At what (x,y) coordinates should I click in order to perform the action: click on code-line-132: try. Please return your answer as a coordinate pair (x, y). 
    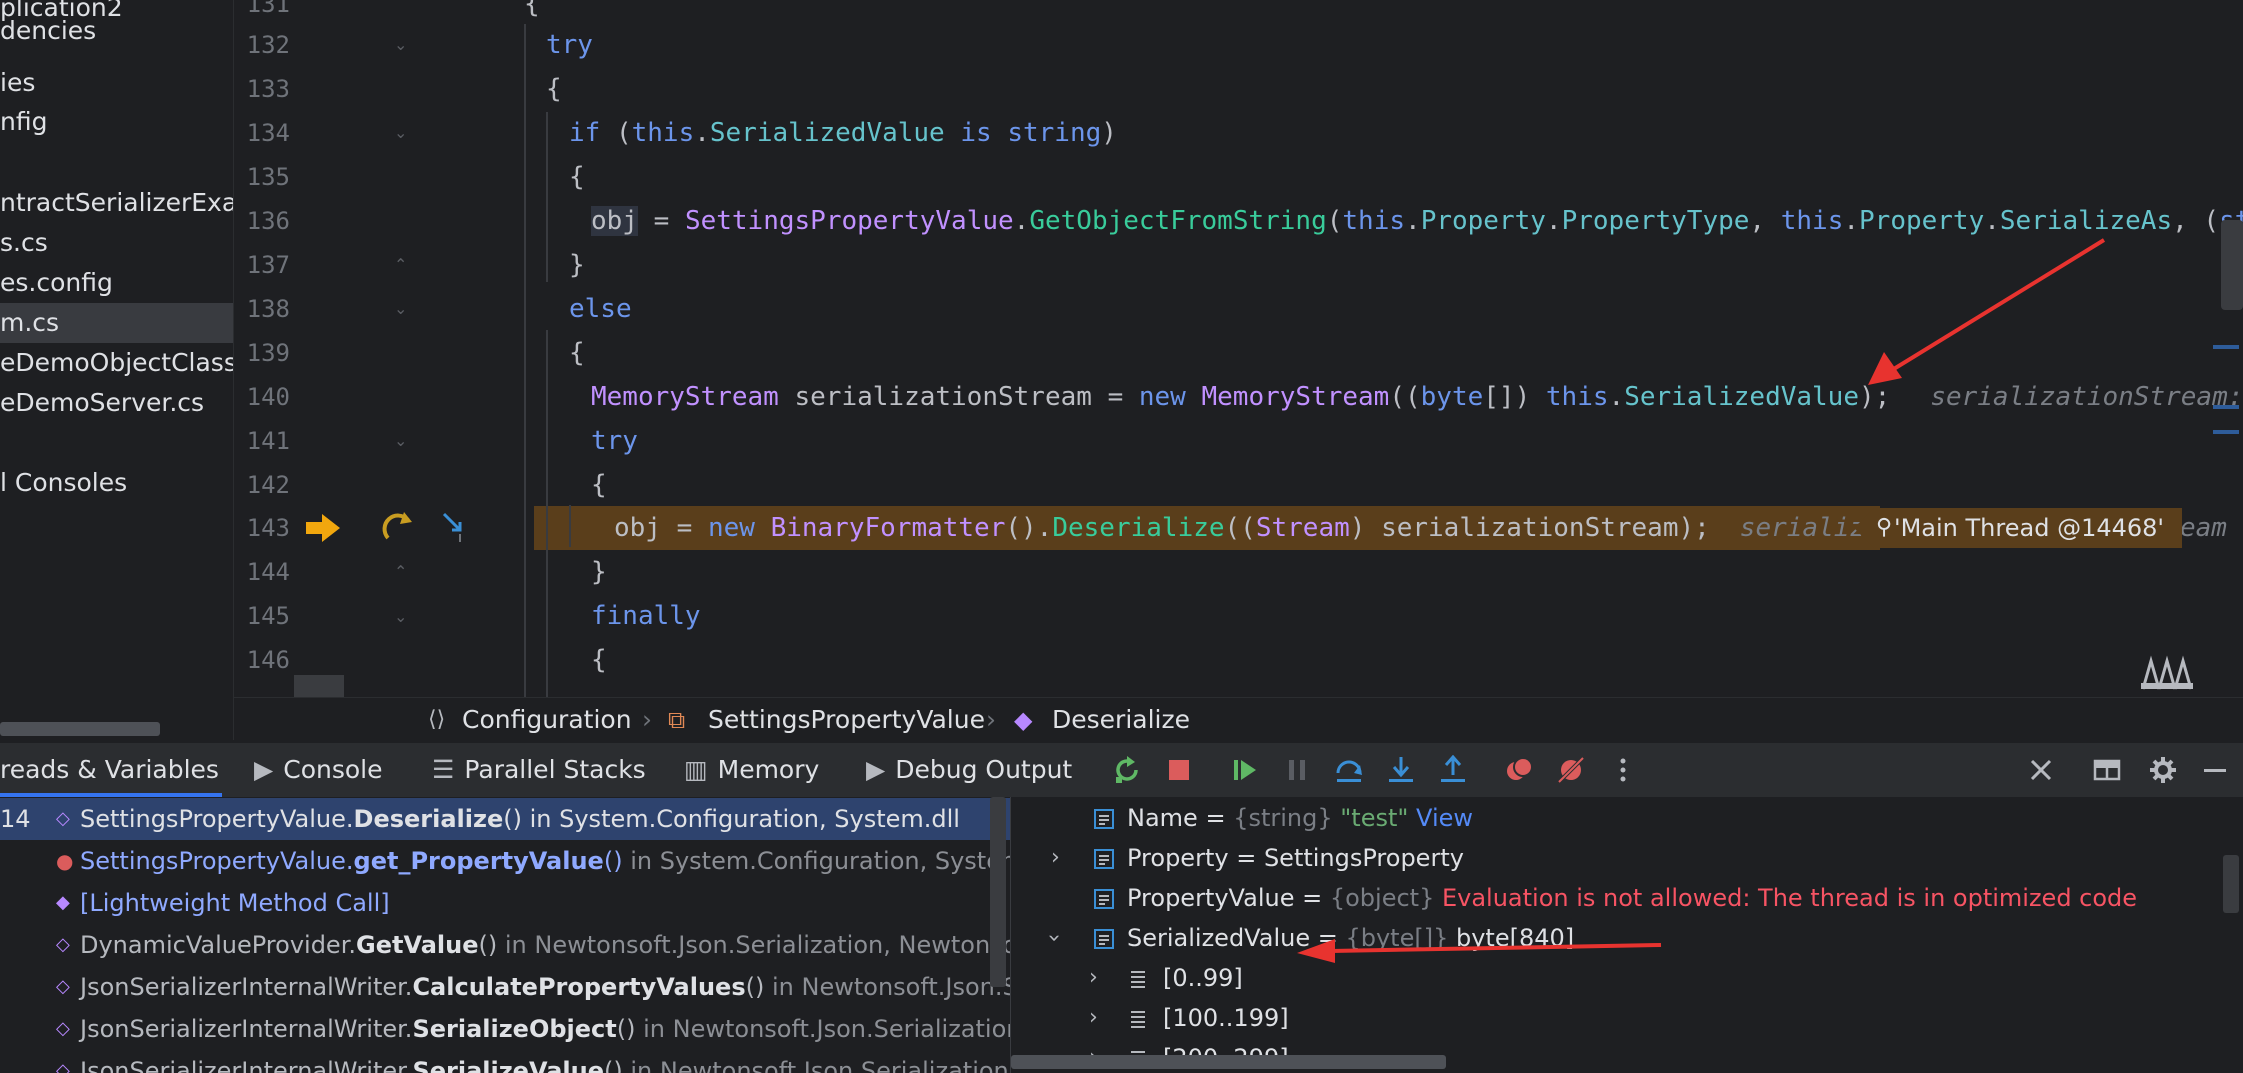
    Looking at the image, I should click on (569, 45).